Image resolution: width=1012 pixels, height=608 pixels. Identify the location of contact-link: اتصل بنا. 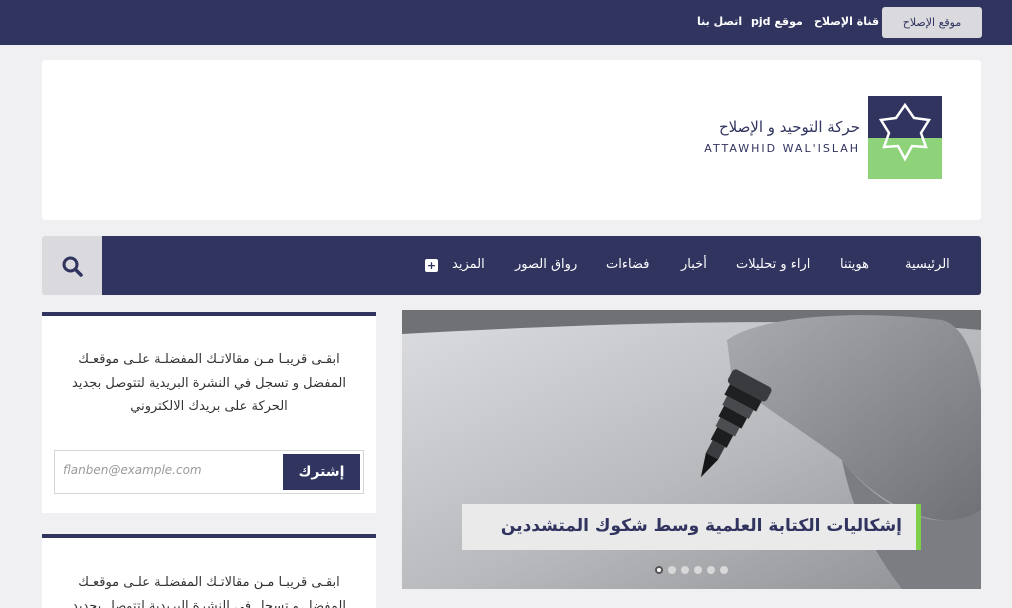
(719, 22).